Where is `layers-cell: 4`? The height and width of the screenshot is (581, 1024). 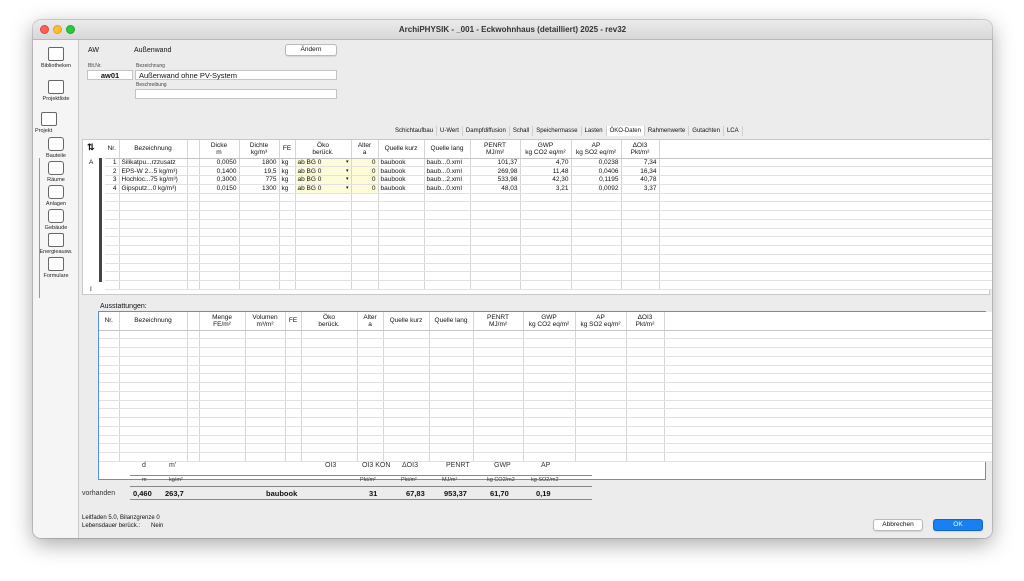 layers-cell: 4 is located at coordinates (112, 189).